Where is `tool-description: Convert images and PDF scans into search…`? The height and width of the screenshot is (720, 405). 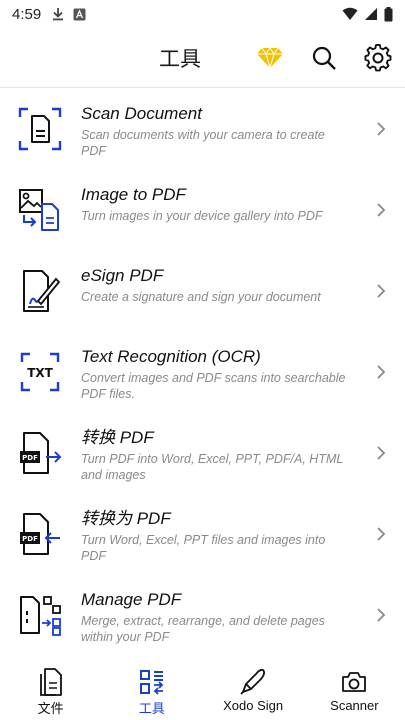 tool-description: Convert images and PDF scans into search… is located at coordinates (213, 386).